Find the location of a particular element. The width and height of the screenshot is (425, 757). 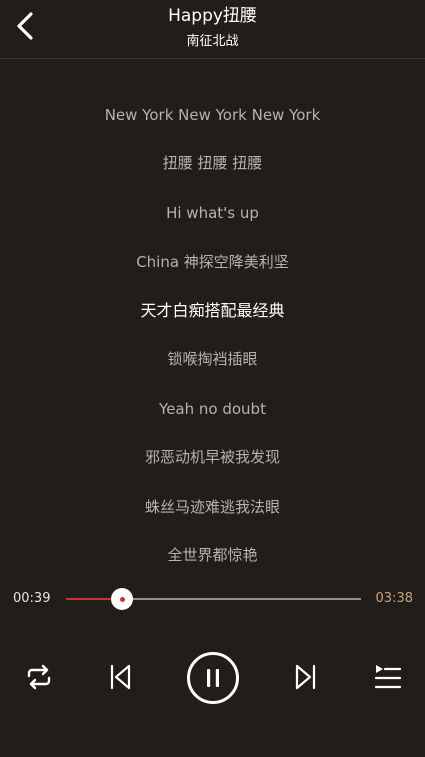

lyric-line: New York New York New York is located at coordinates (212, 115).